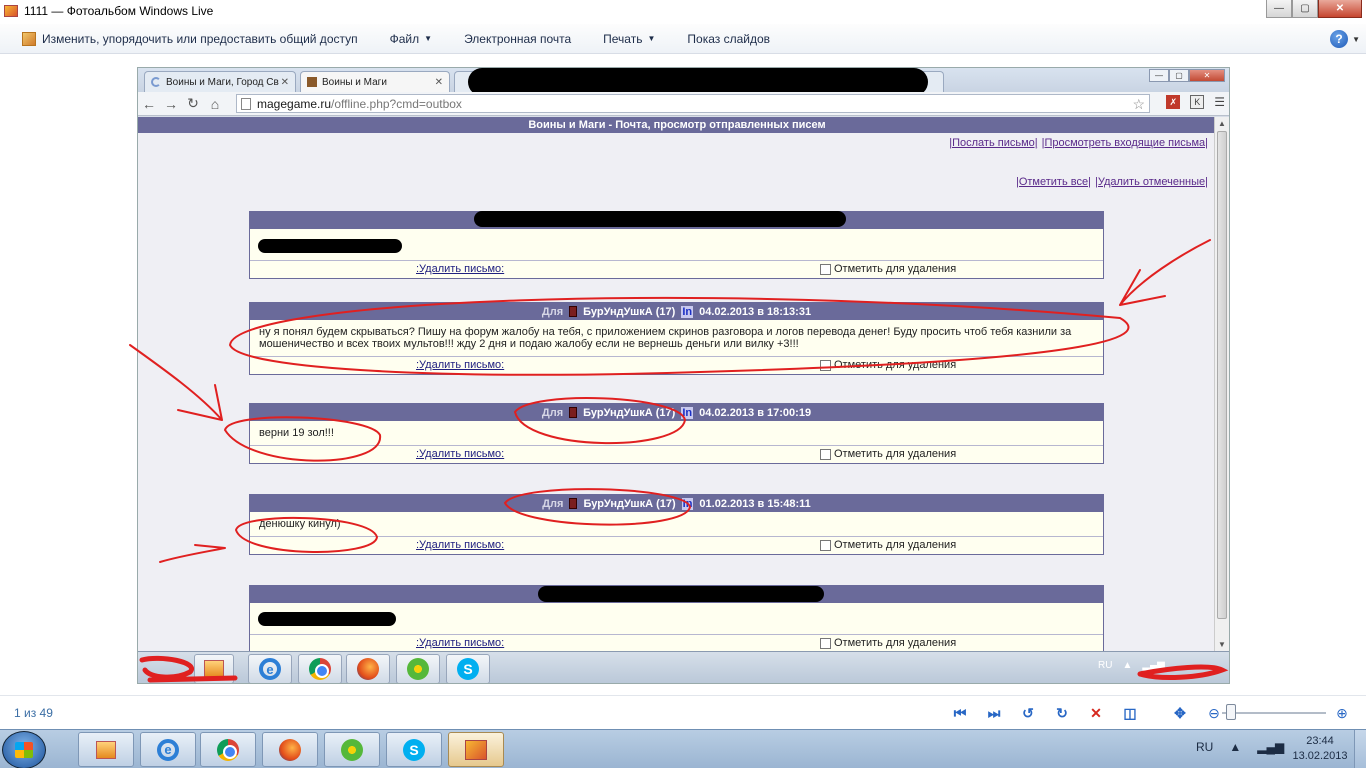 The image size is (1366, 768). I want to click on star-icon: ☆, so click(1138, 104).